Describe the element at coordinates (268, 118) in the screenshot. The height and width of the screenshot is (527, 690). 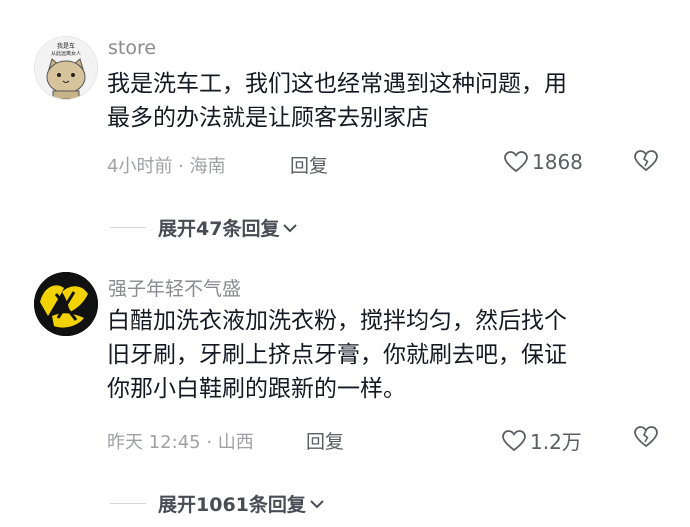
I see `comment-text-line: 最多的办法就是让顾客去别家店` at that location.